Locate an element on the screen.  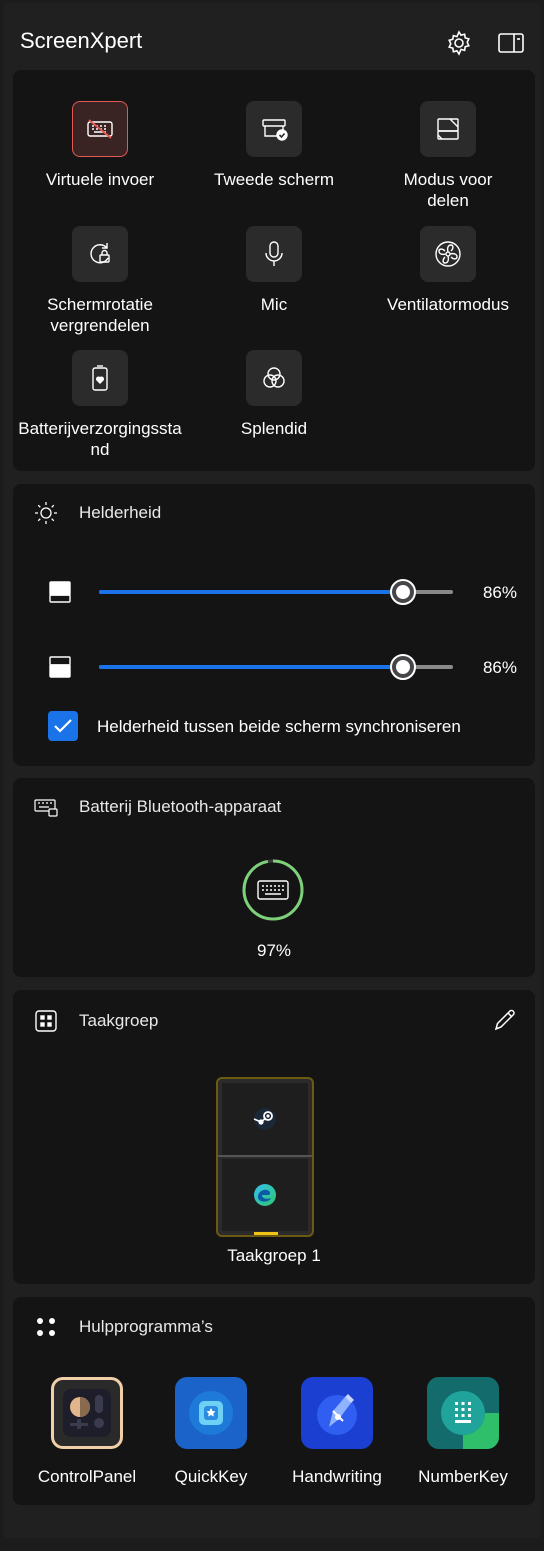
rotation-lock-icon is located at coordinates (100, 254).